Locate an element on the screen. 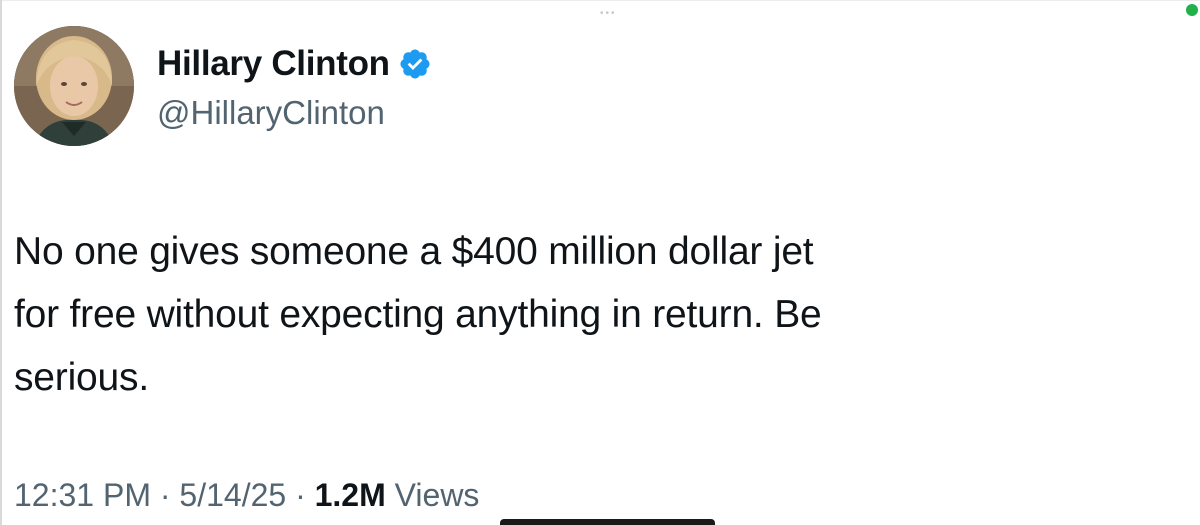  verified-badge-icon is located at coordinates (415, 64).